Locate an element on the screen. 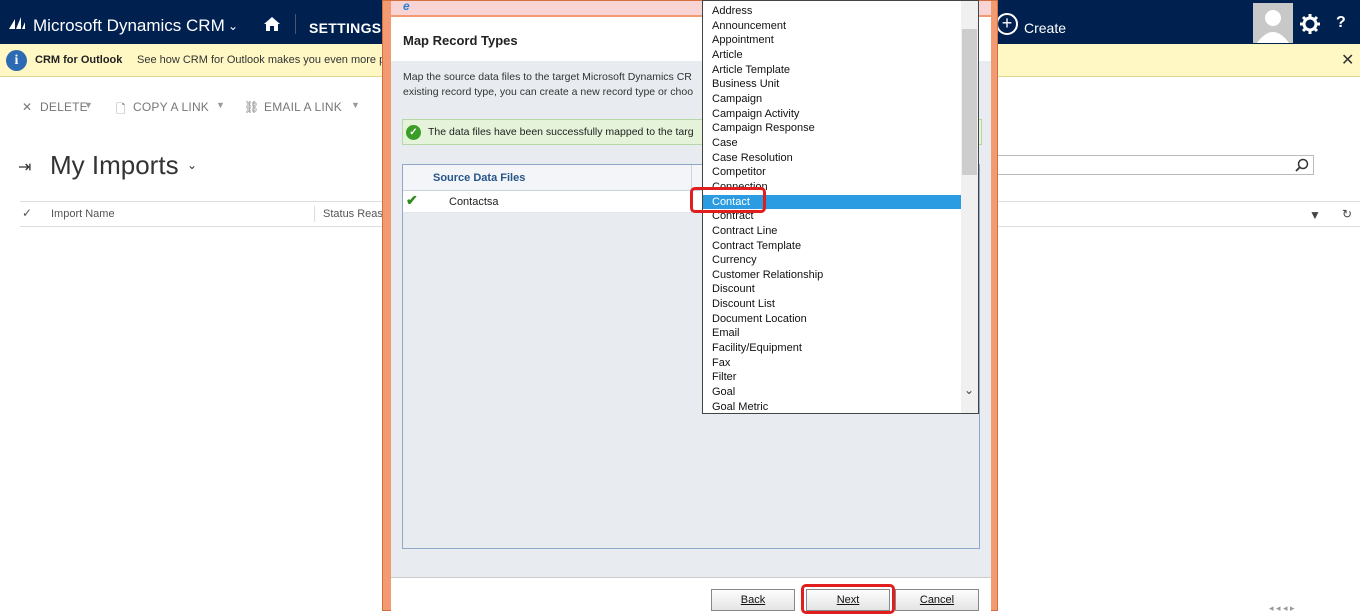 The width and height of the screenshot is (1360, 614). dialog-title: Map Record Types is located at coordinates (460, 40).